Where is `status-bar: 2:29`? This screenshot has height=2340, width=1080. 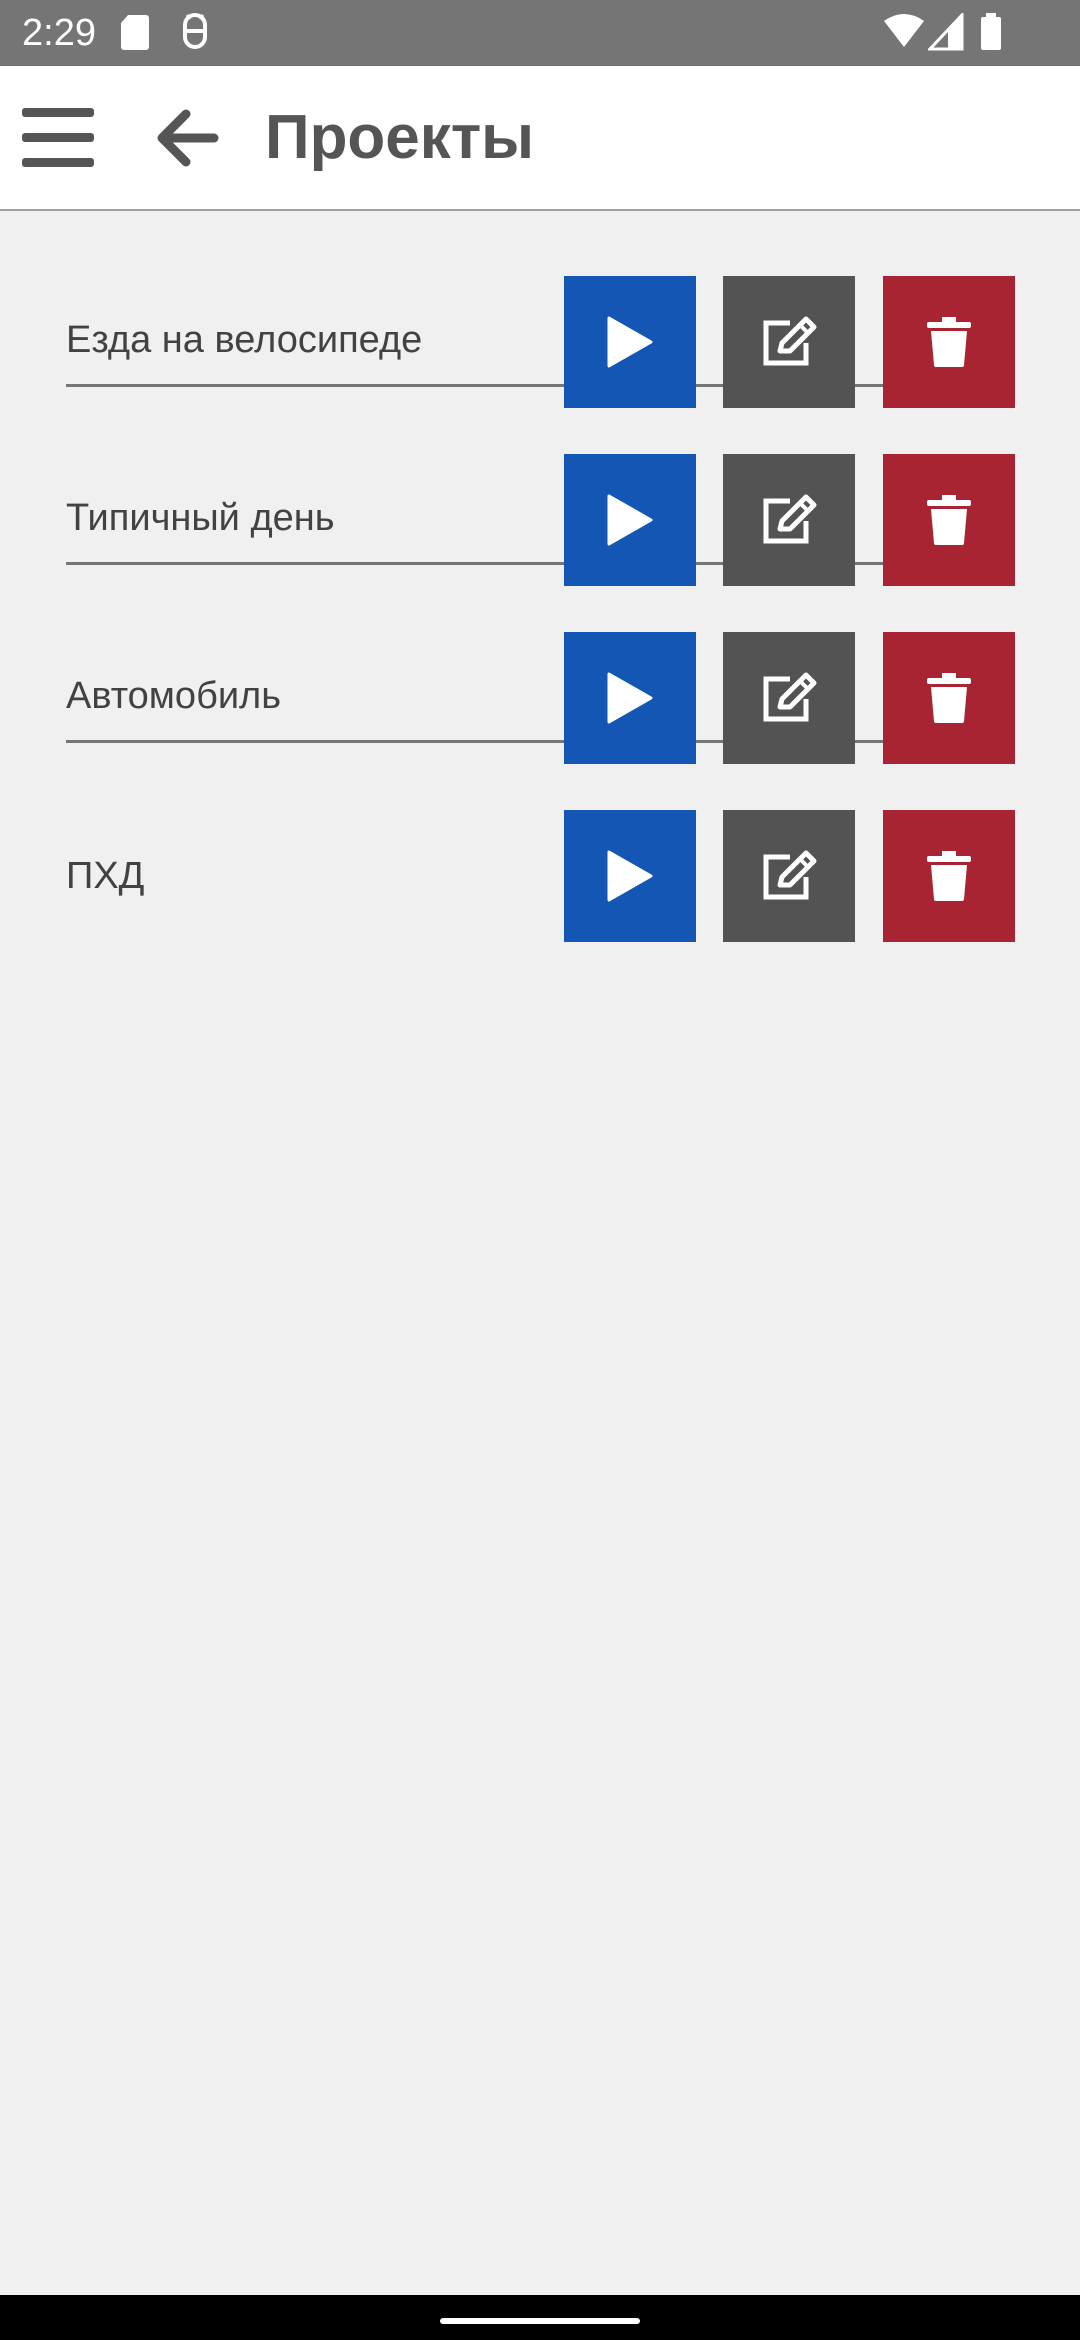 status-bar: 2:29 is located at coordinates (540, 33).